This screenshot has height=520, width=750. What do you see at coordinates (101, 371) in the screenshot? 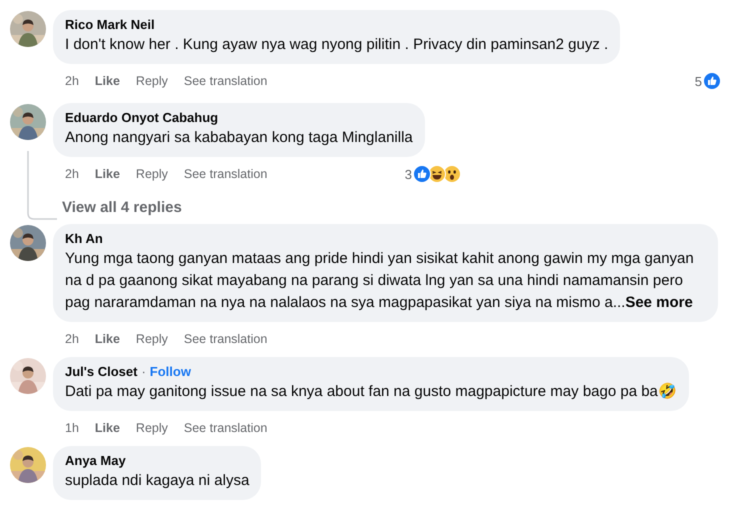
I see `author-name: Jul's Closet` at bounding box center [101, 371].